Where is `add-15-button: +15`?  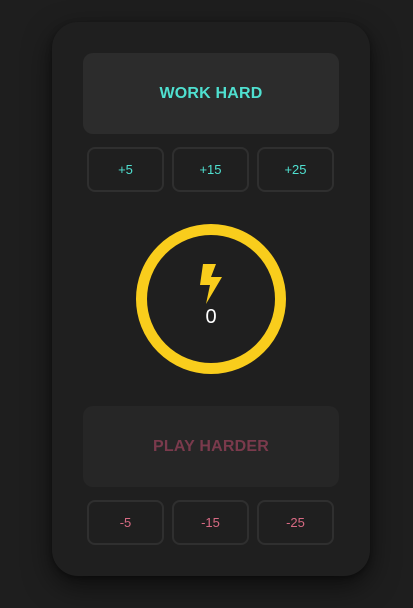 add-15-button: +15 is located at coordinates (210, 169).